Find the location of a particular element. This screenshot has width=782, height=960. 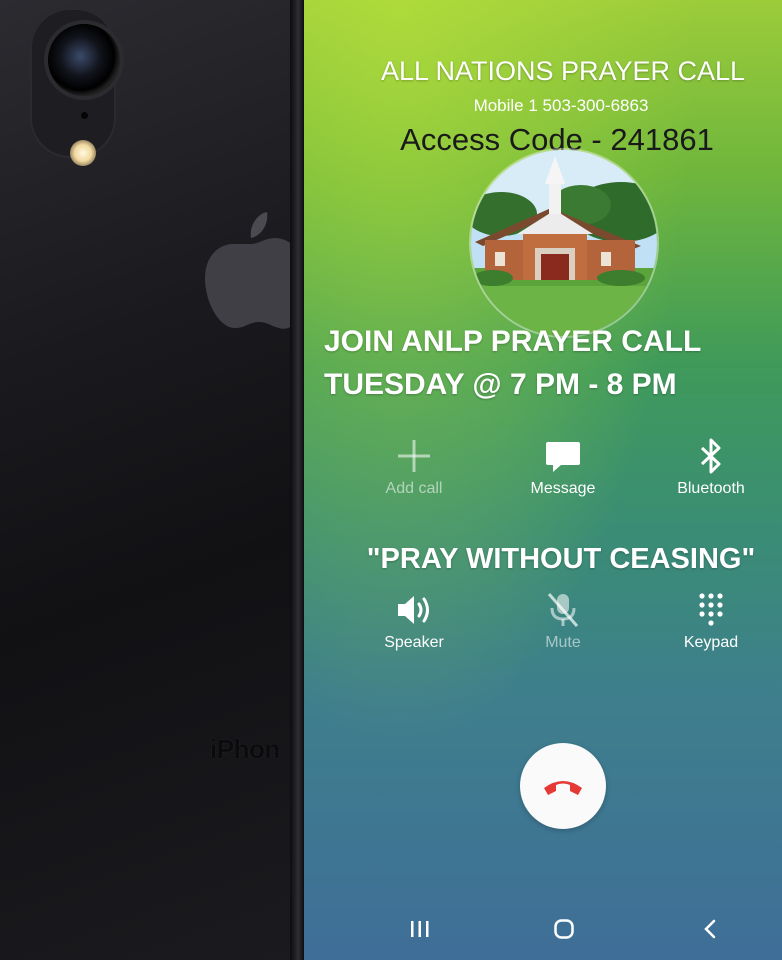

add-call-label: Add call is located at coordinates (414, 488).